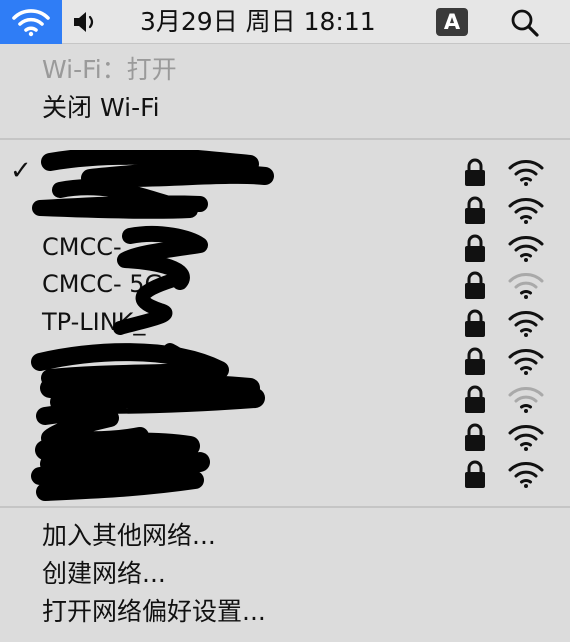 The image size is (570, 642). Describe the element at coordinates (82, 246) in the screenshot. I see `network-name: CMCC-` at that location.